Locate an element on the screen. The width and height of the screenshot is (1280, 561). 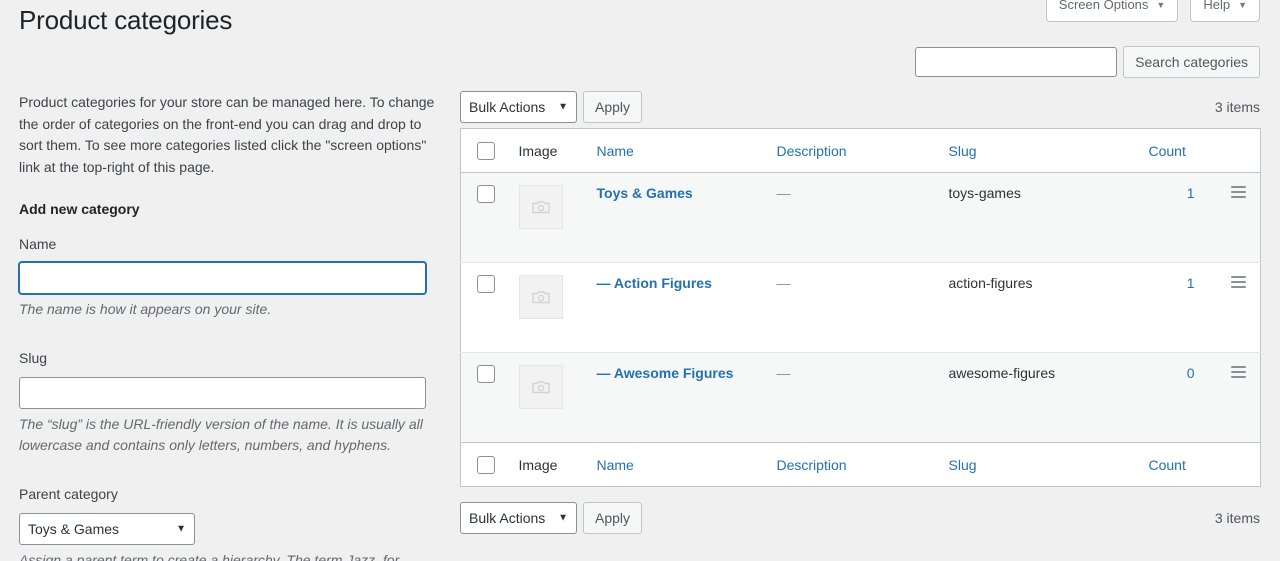
screen-meta-links: Screen Options ▼ Help ▼ is located at coordinates (1152, 11).